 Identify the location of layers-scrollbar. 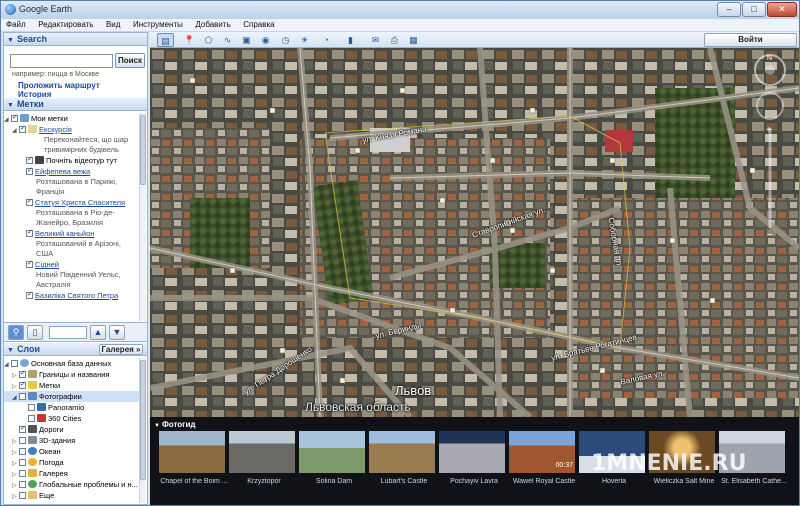
(142, 430).